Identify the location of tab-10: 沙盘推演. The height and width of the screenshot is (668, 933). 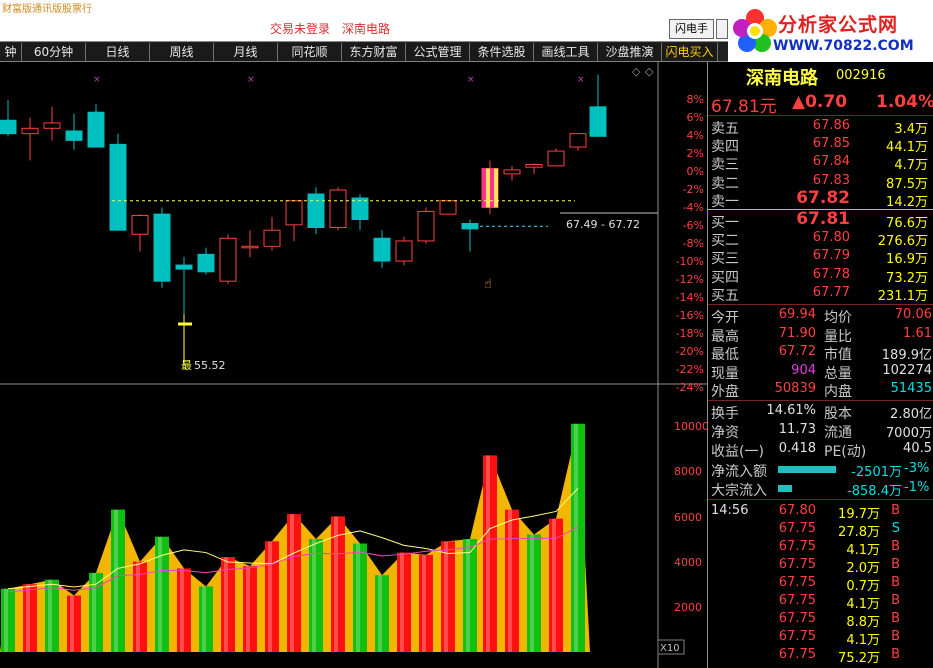
(630, 52).